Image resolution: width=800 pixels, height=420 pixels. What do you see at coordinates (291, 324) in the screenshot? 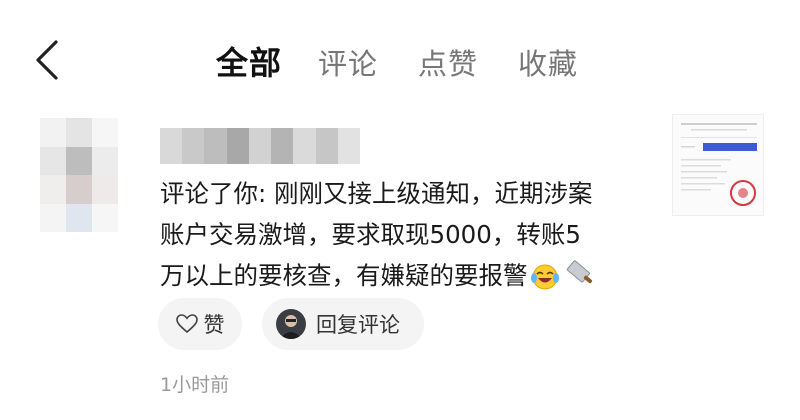
I see `user-avatar` at bounding box center [291, 324].